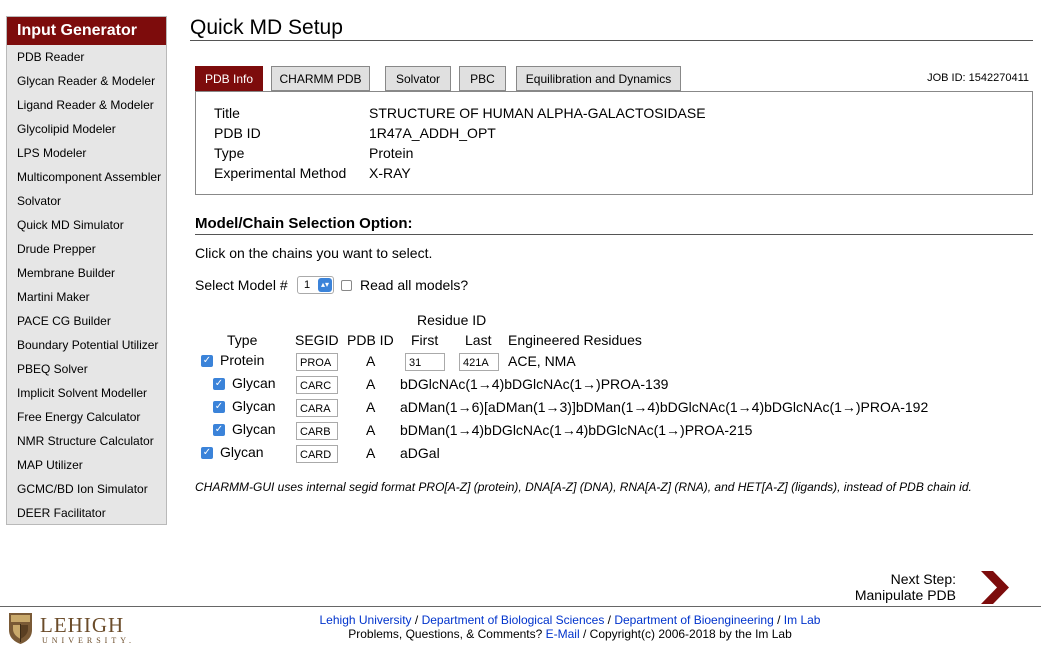  I want to click on next-step-label: Next Step:, so click(923, 579).